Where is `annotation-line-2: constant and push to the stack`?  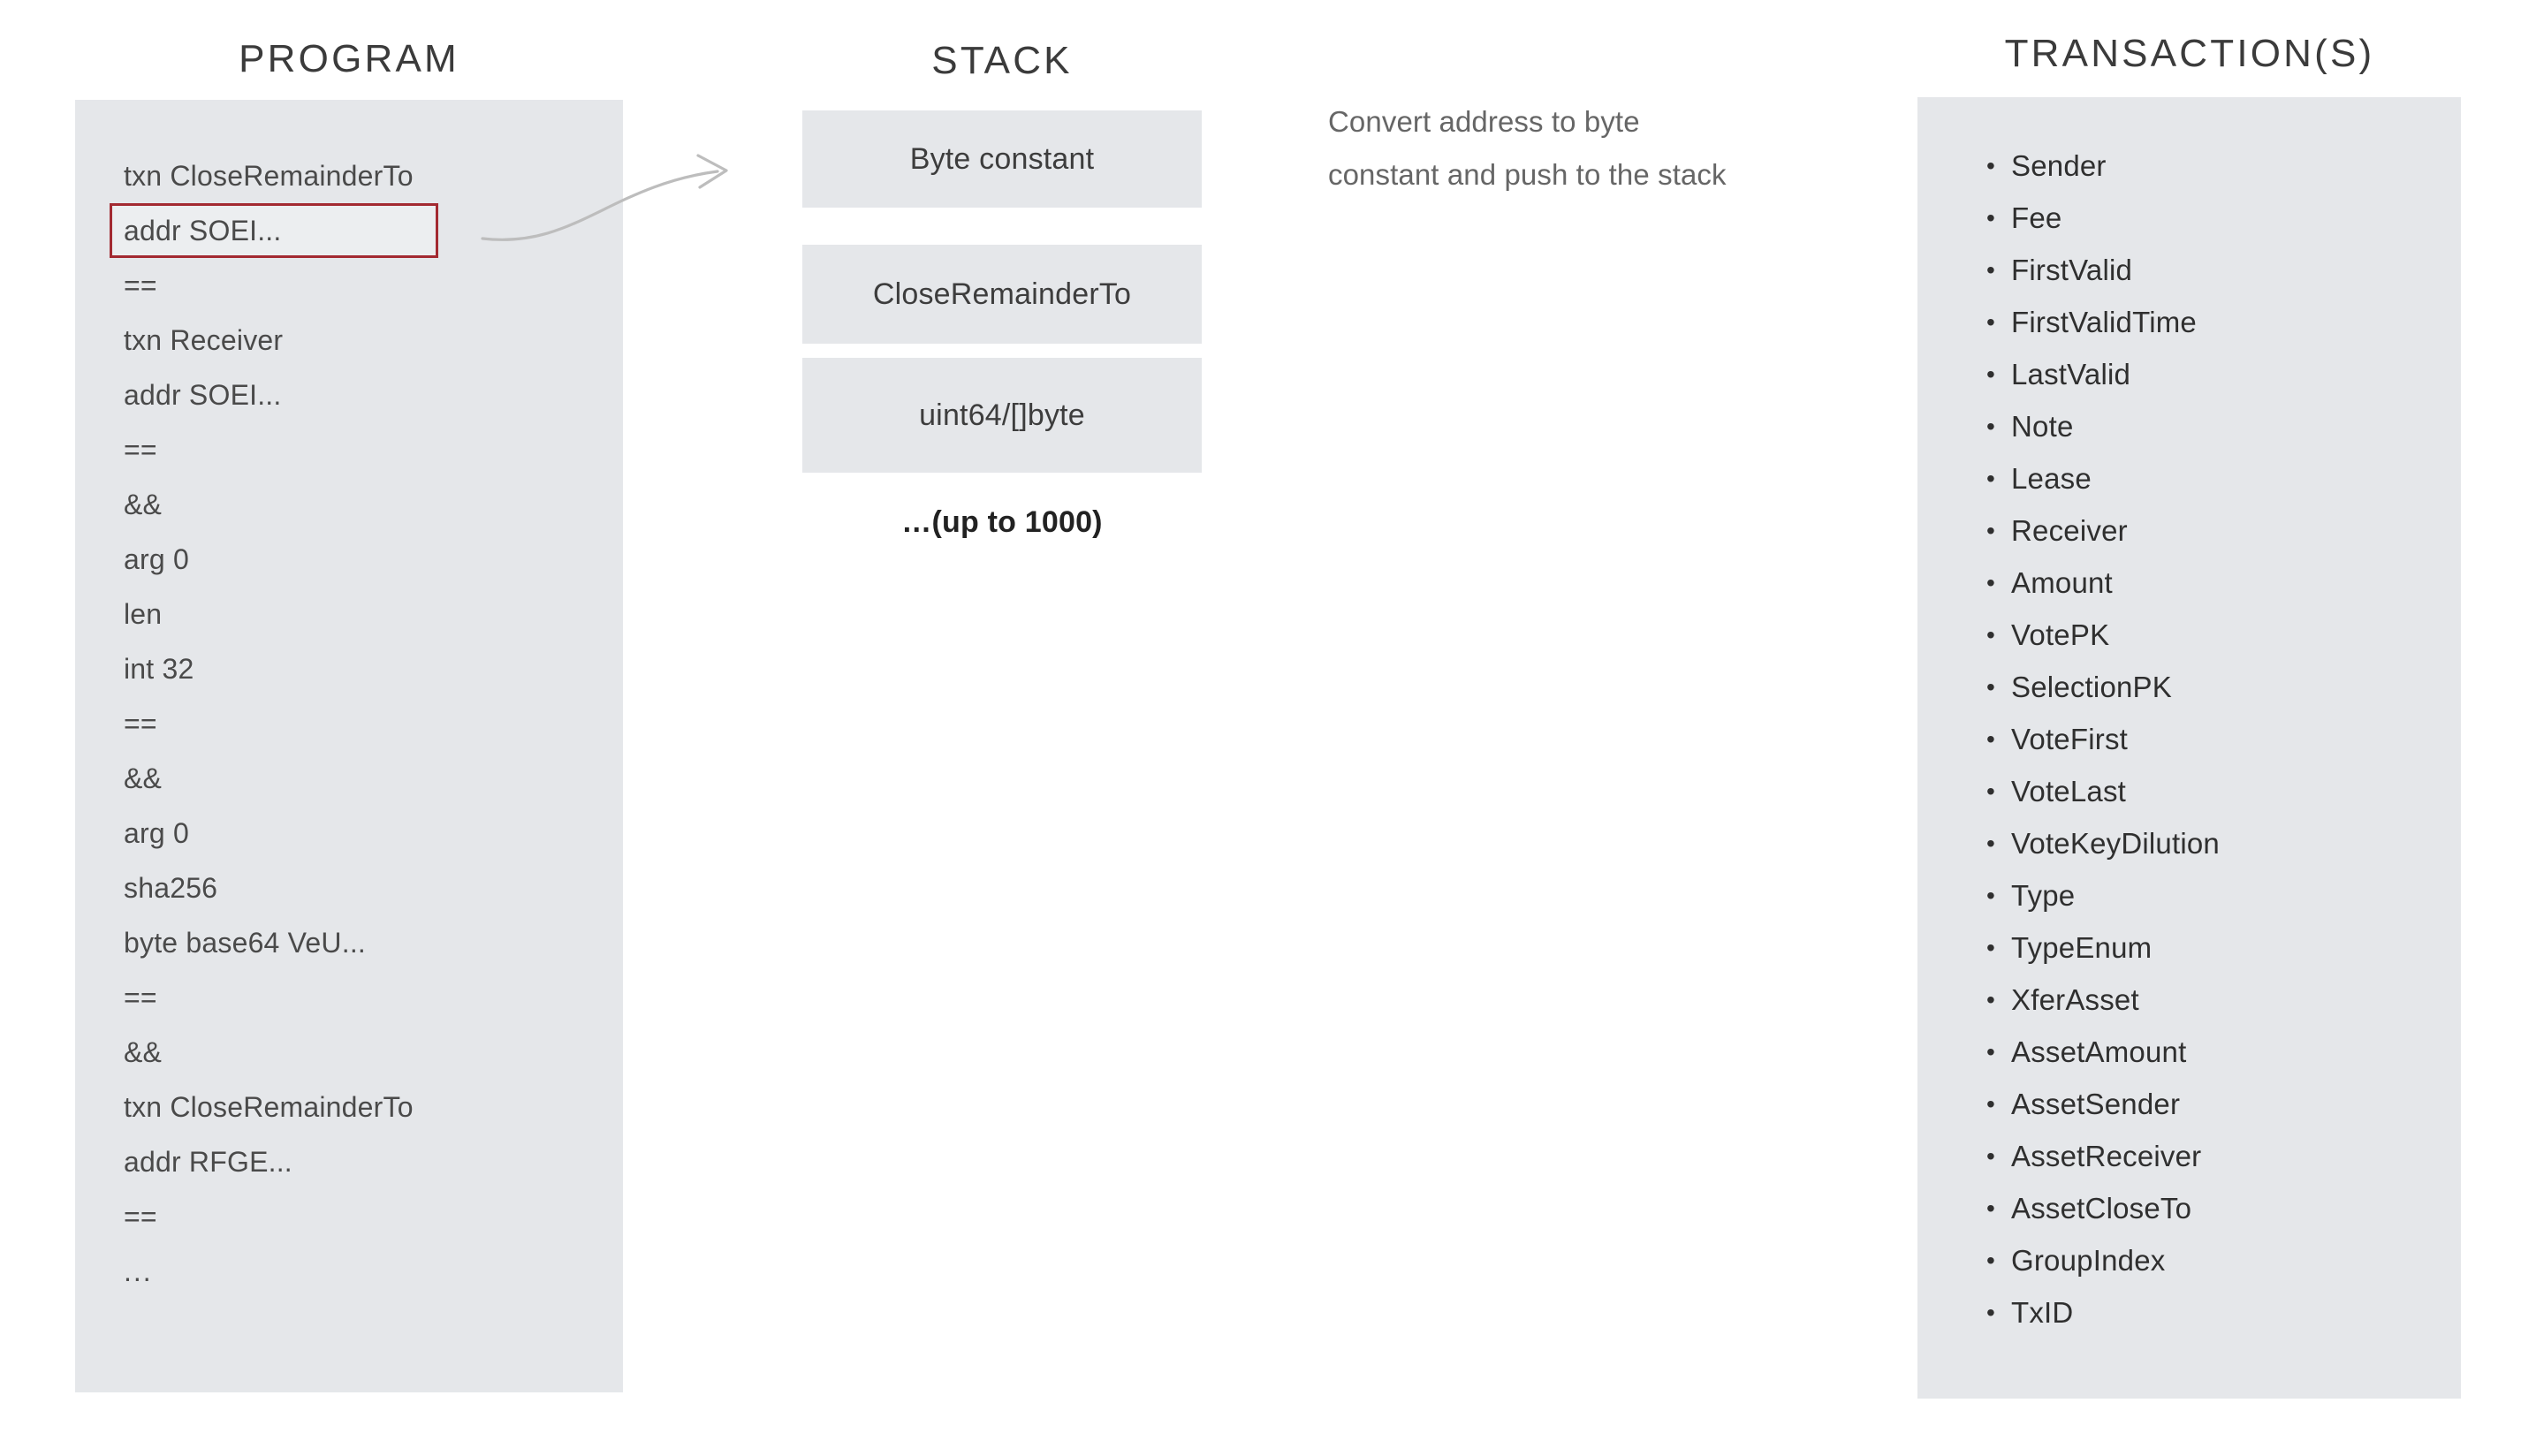
annotation-line-2: constant and push to the stack is located at coordinates (1528, 174).